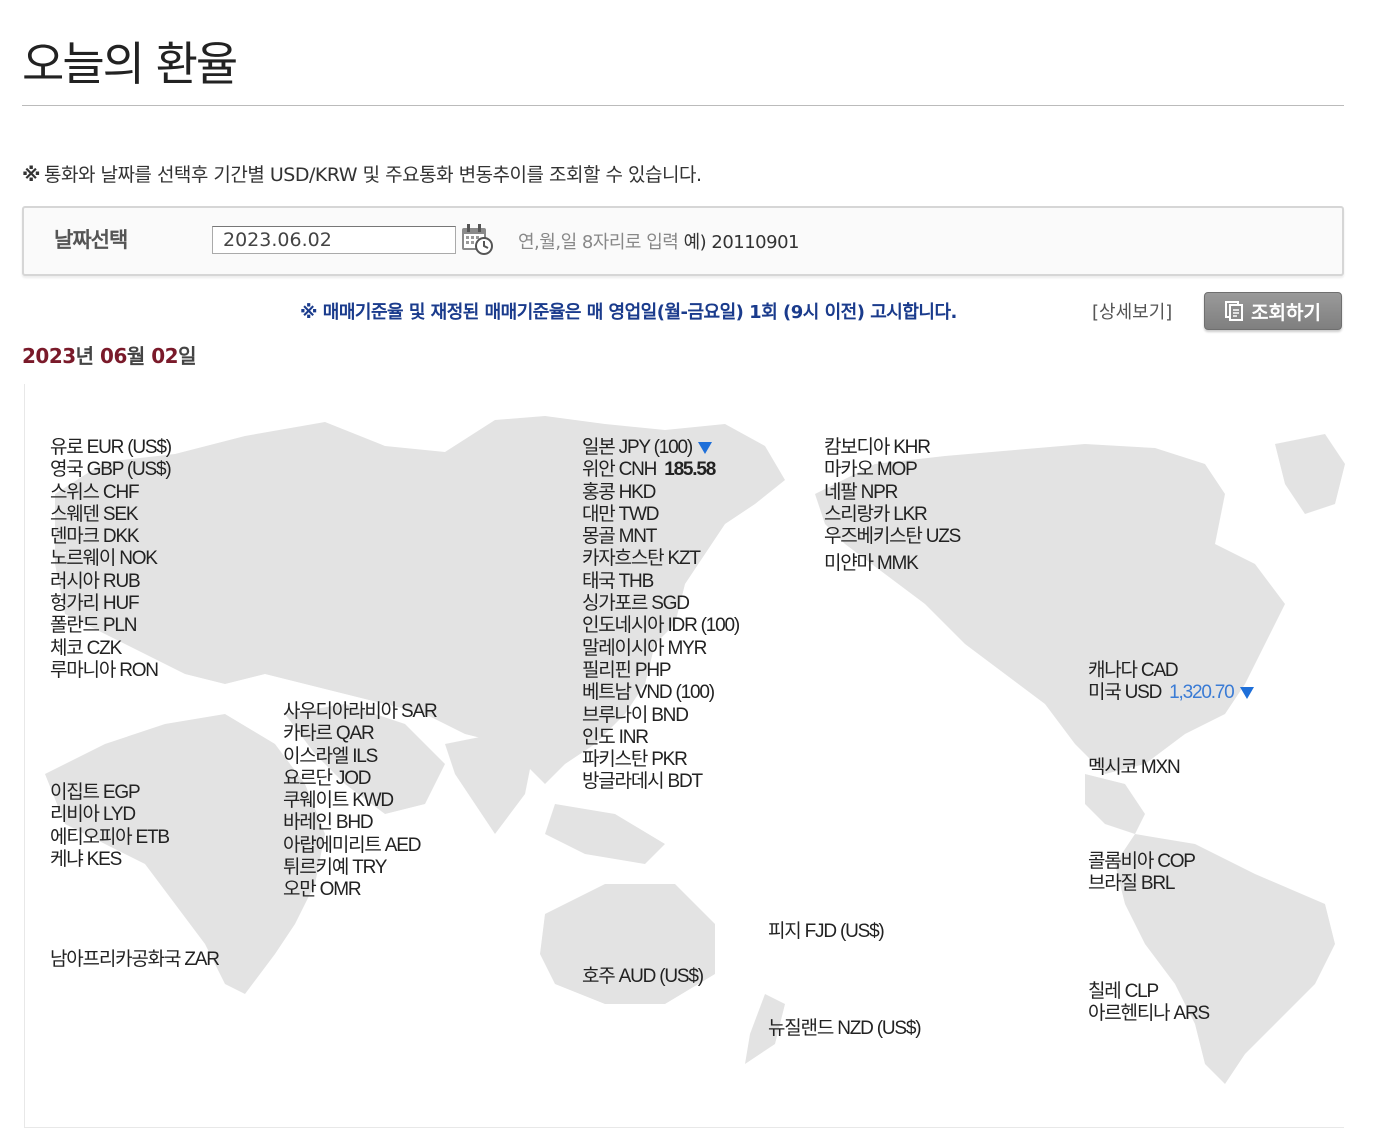  I want to click on currency-item: 오만 OMR, so click(360, 890).